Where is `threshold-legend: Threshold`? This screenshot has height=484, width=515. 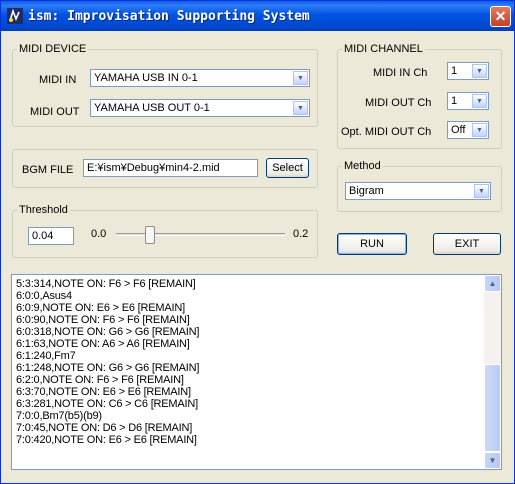
threshold-legend: Threshold is located at coordinates (43, 210).